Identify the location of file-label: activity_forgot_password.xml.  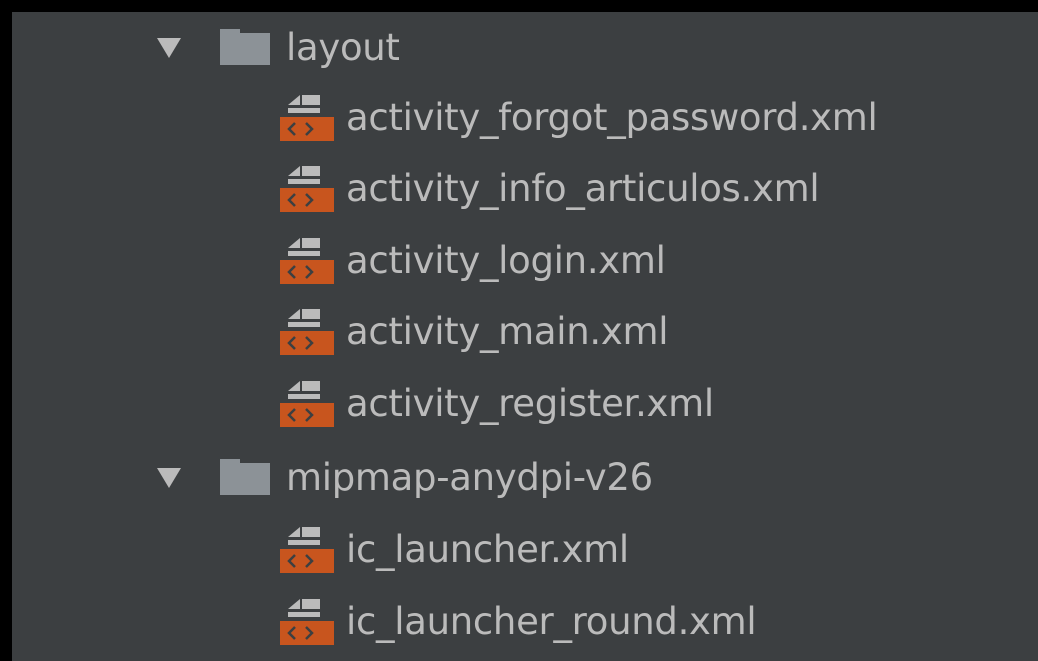
(612, 117).